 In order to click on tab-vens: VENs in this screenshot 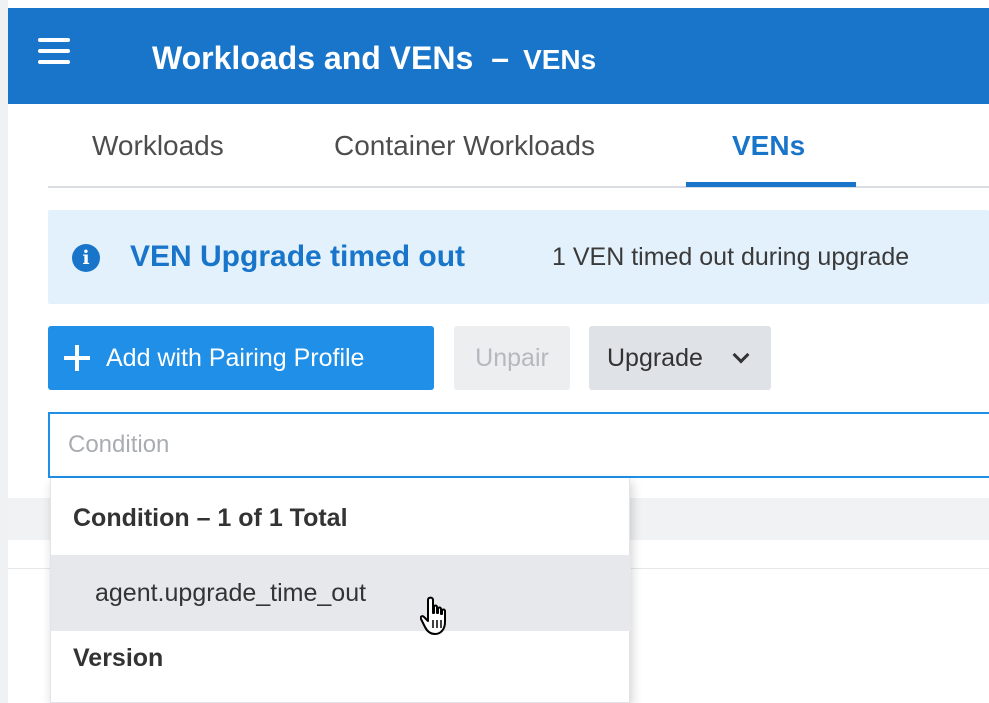, I will do `click(768, 146)`.